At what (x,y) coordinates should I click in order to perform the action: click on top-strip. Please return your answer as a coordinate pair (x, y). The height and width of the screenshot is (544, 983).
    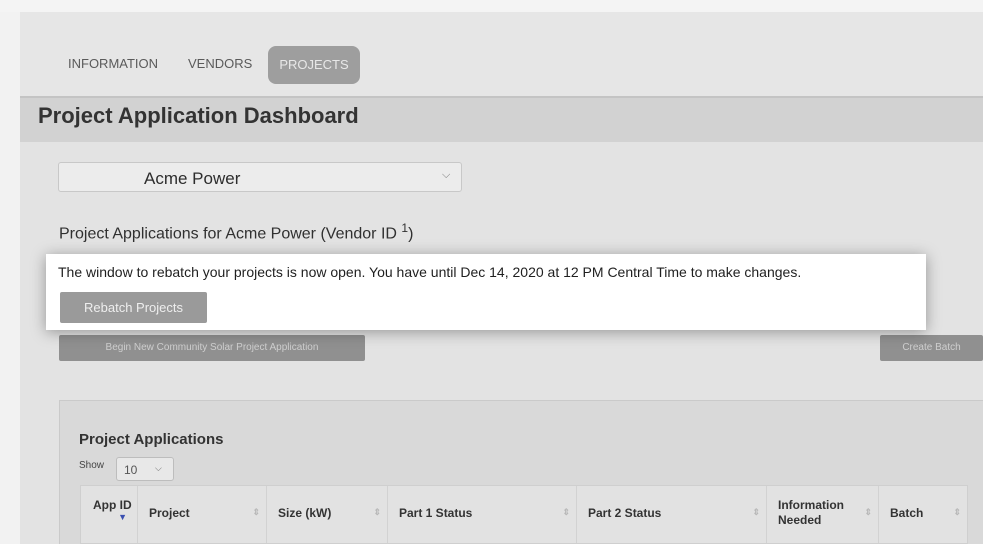
    Looking at the image, I should click on (491, 6).